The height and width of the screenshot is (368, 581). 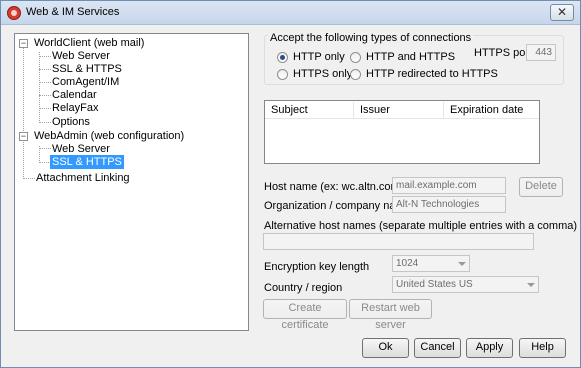 I want to click on tree-item-comagent-im: ComAgent/IM, so click(x=85, y=82).